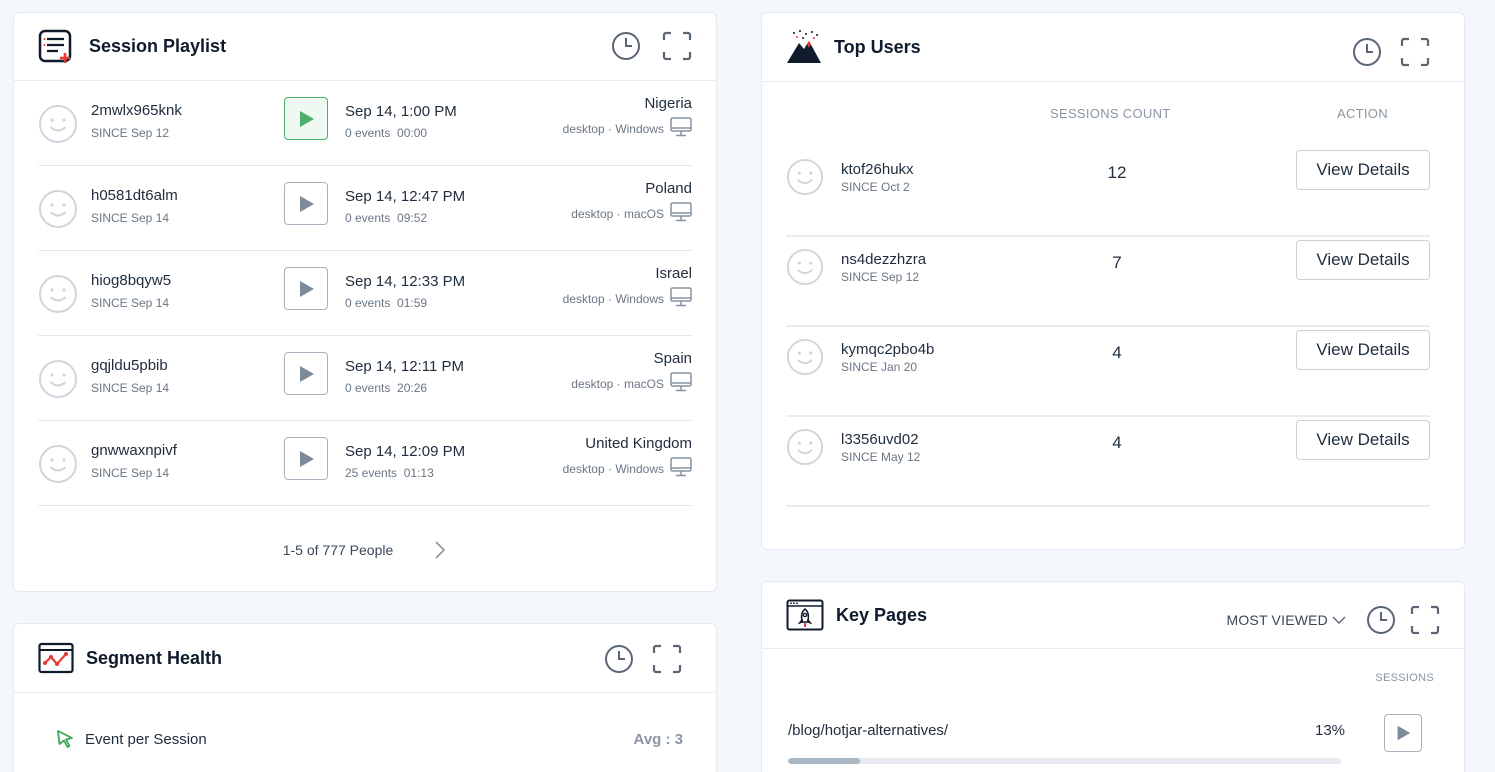 This screenshot has width=1495, height=772. I want to click on user-id: ns4dezzhzra, so click(883, 259).